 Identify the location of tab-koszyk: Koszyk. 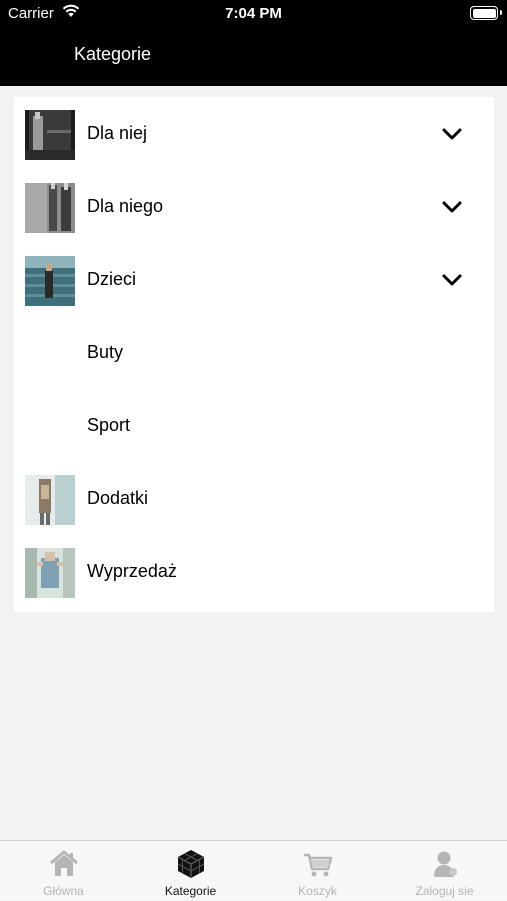
(317, 871).